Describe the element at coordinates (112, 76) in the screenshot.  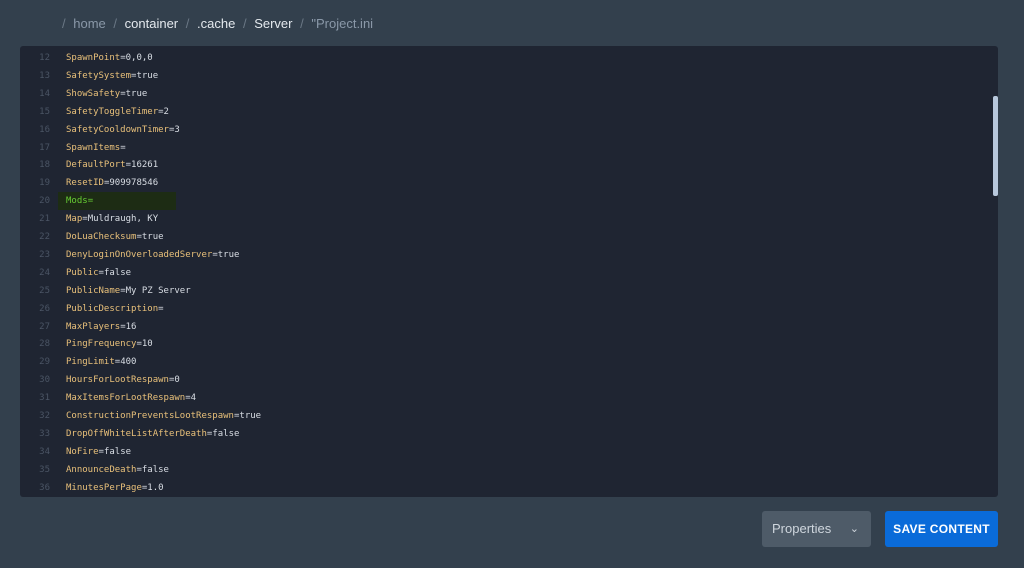
I see `code-text: SafetySystem=true` at that location.